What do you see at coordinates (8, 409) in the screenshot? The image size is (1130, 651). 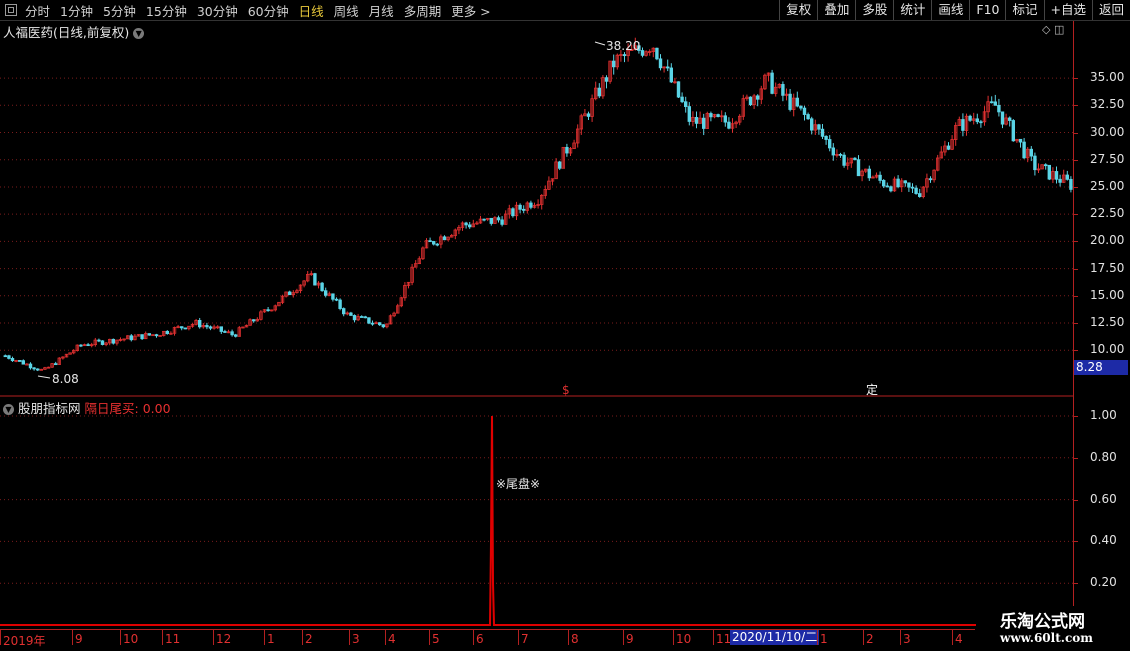 I see `chevron-down-icon: ▼` at bounding box center [8, 409].